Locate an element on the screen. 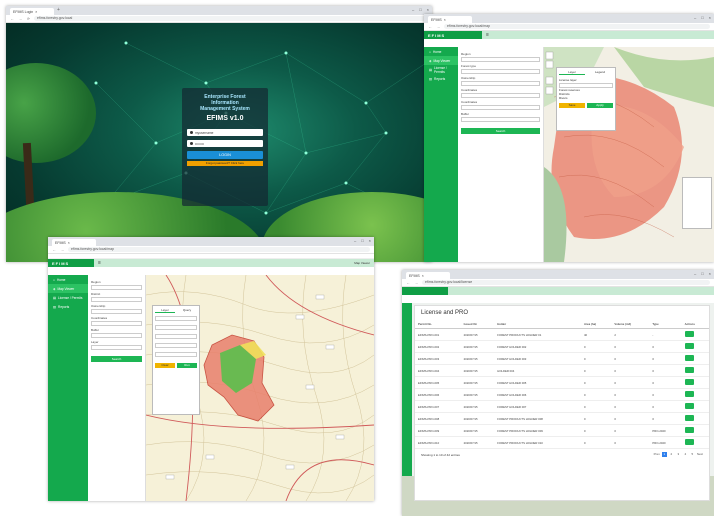 The height and width of the screenshot is (516, 714). password-field: •••••••• is located at coordinates (225, 143).